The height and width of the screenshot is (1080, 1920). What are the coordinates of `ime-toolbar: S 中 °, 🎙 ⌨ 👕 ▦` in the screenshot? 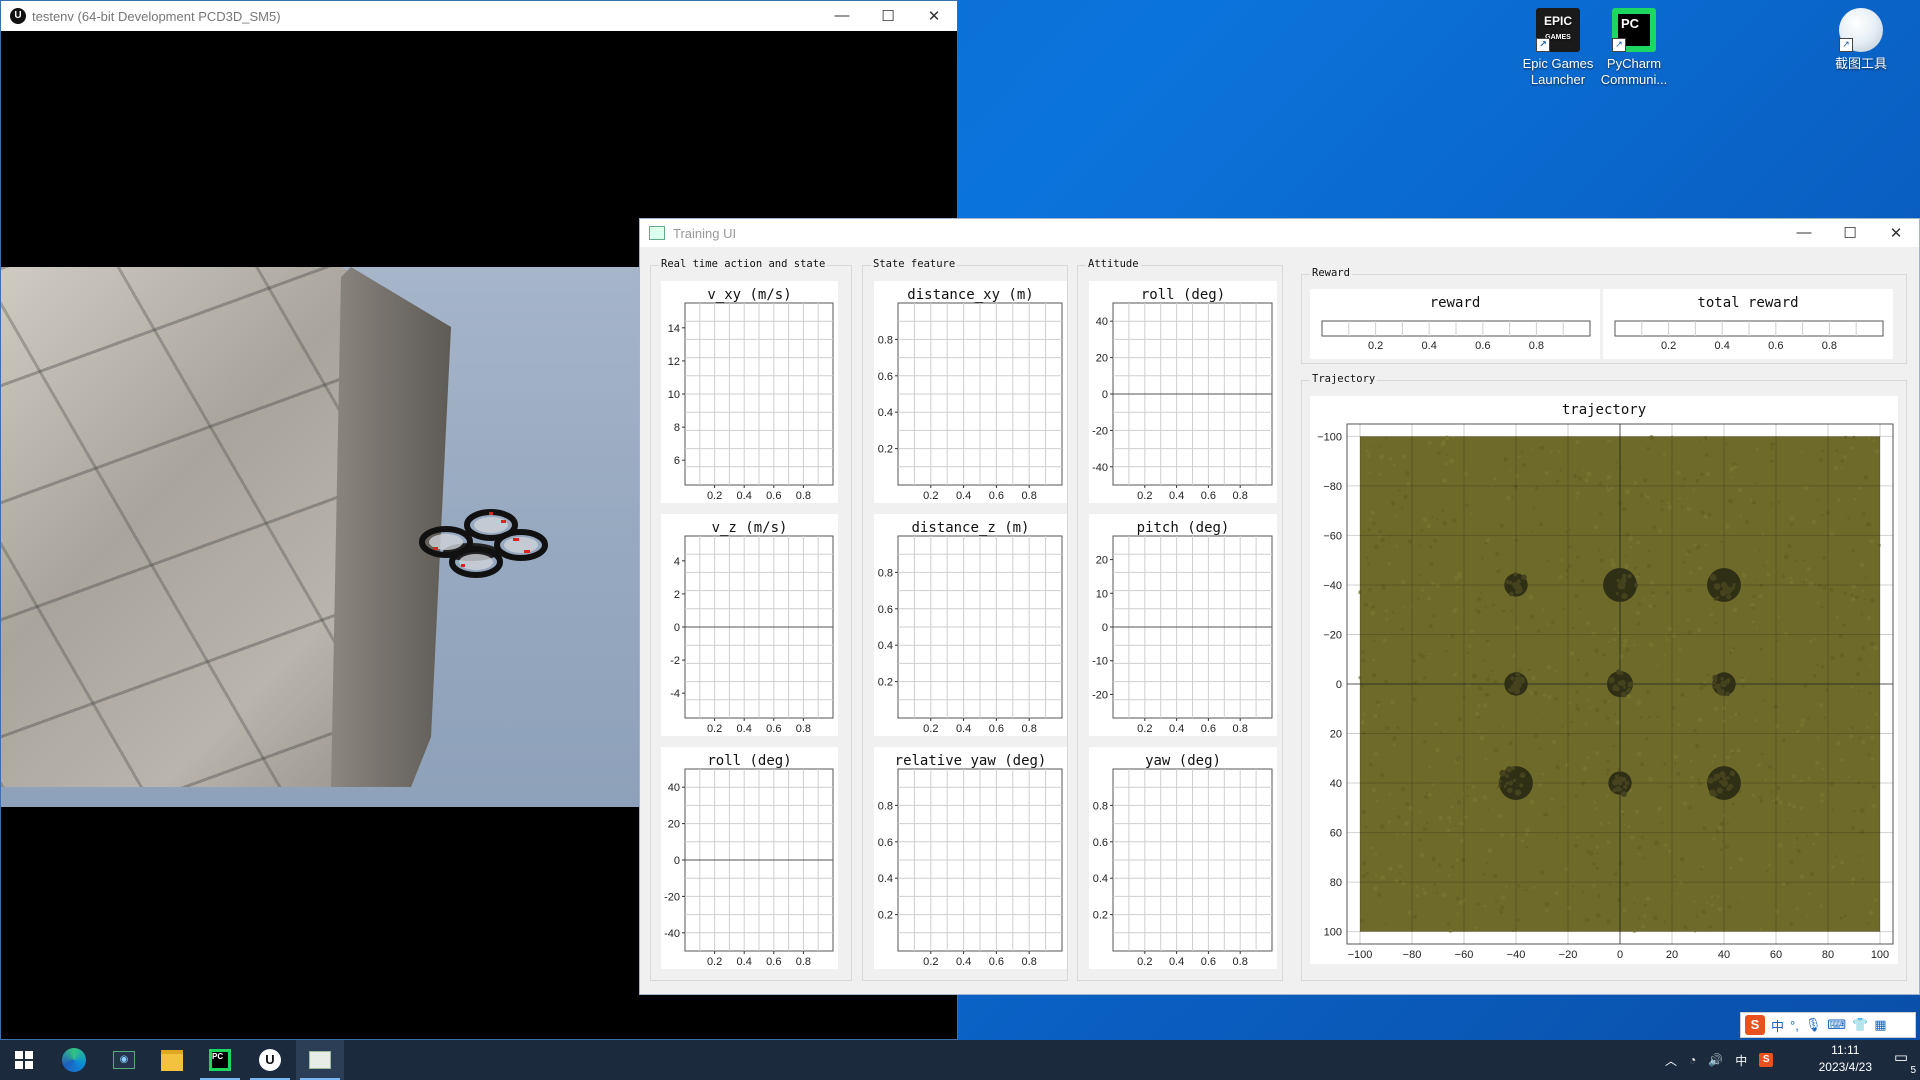 It's located at (1828, 1025).